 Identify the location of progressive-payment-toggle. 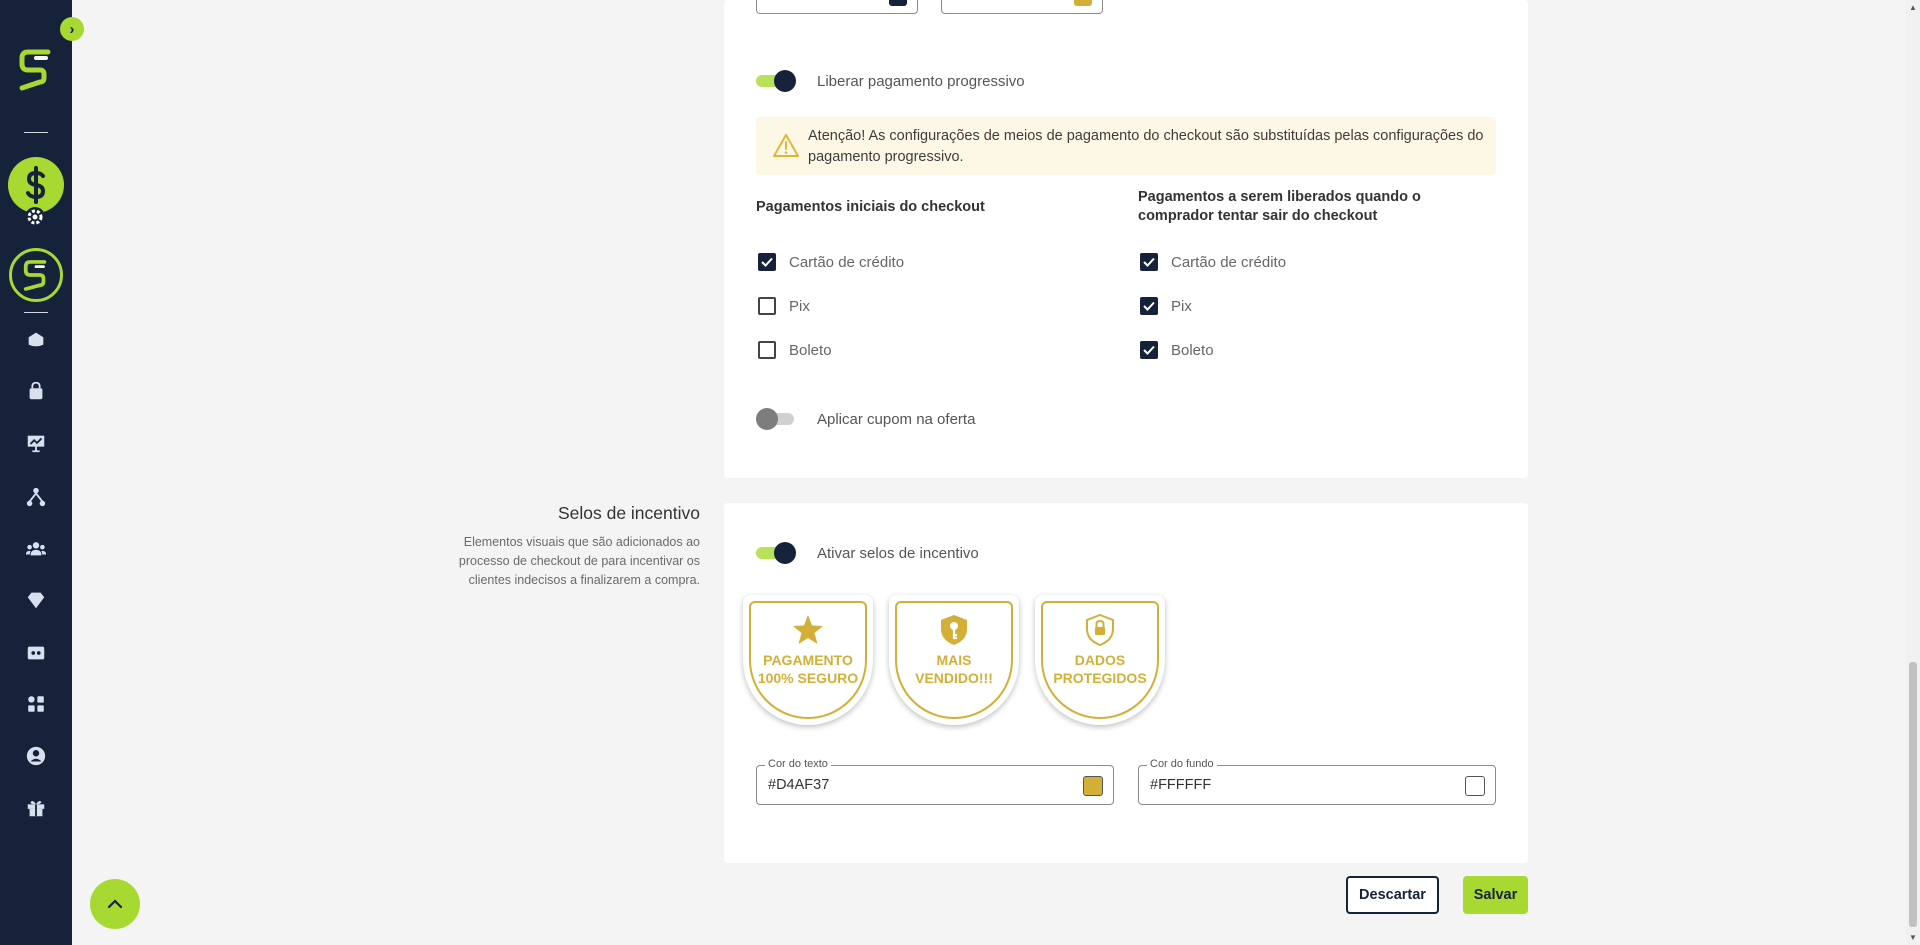
(776, 81).